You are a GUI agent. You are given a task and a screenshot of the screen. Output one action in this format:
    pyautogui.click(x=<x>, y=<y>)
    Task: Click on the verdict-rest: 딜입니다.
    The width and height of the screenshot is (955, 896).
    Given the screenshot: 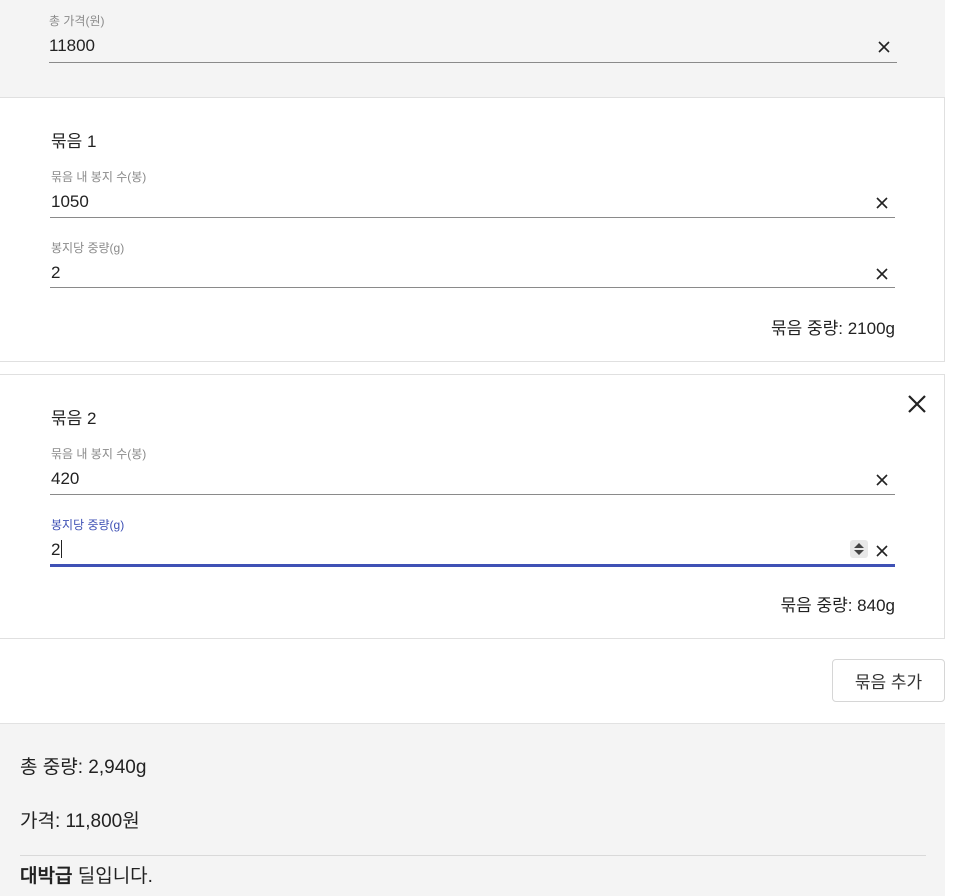 What is the action you would take?
    pyautogui.click(x=112, y=876)
    